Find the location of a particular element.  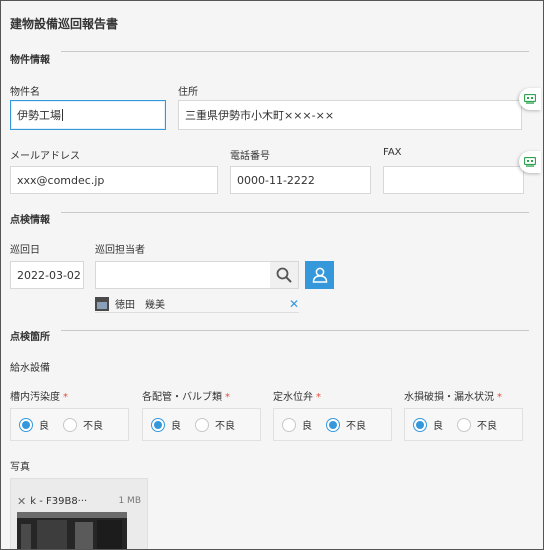

side-panel-button is located at coordinates (530, 99).